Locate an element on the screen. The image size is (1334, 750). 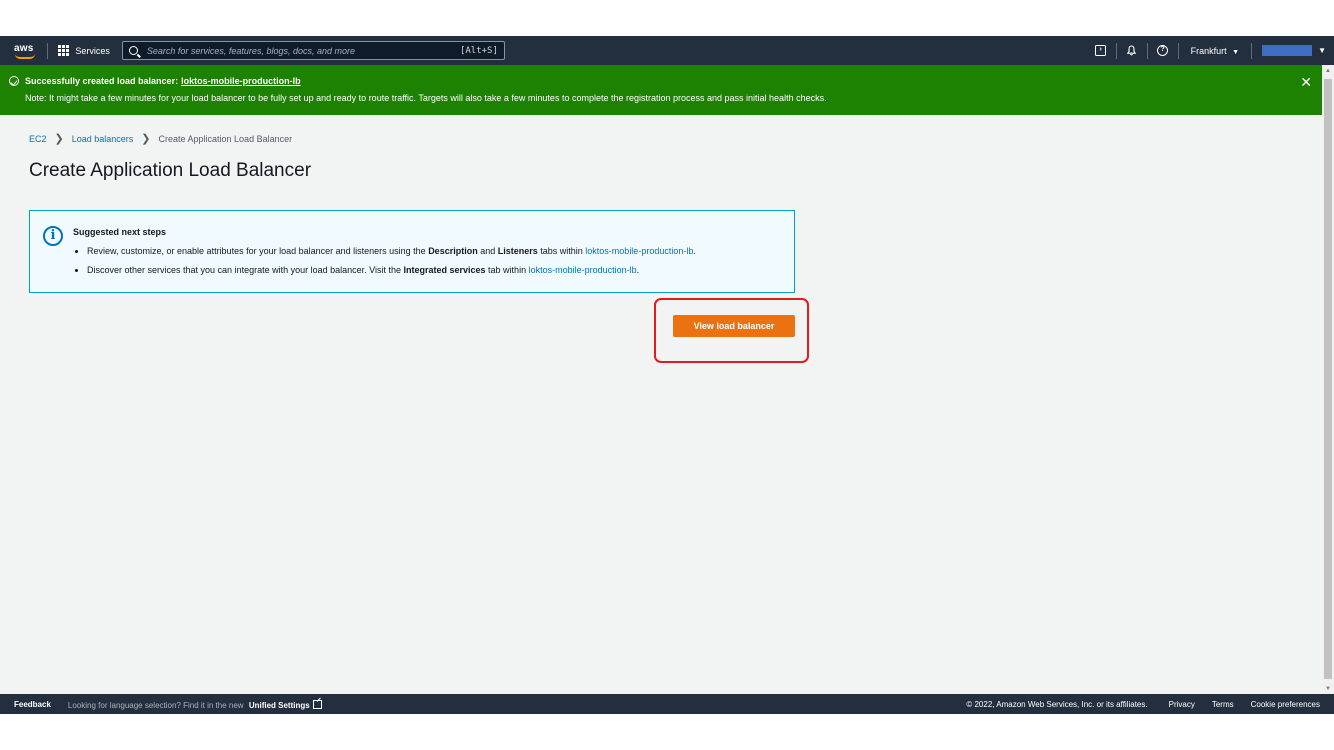
region-selector: Frankfurt ▼ is located at coordinates (1215, 51).